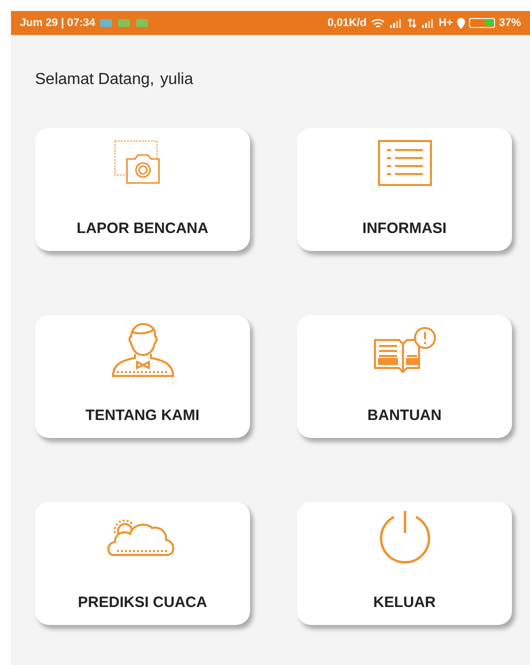  I want to click on data-transfer-icon, so click(411, 23).